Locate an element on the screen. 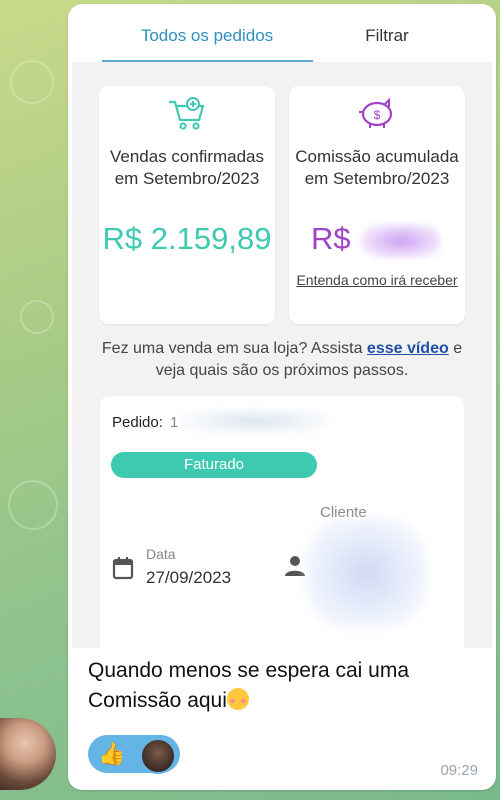 Image resolution: width=500 pixels, height=800 pixels. reaction-chip: 👍 is located at coordinates (134, 754).